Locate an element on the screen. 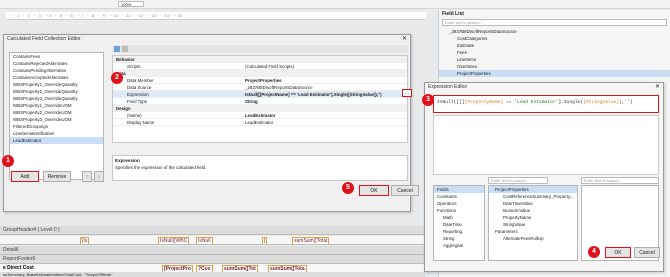 Image resolution: width=670 pixels, height=277 pixels. cell-field: [ is located at coordinates (265, 240).